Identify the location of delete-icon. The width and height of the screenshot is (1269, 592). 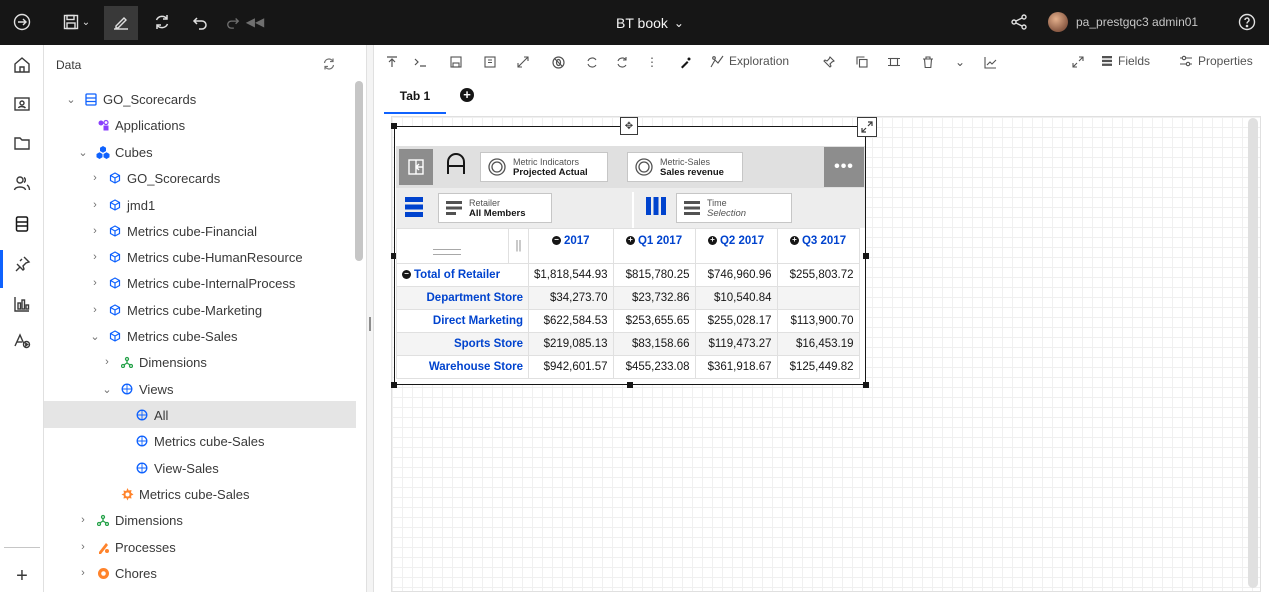
(928, 62).